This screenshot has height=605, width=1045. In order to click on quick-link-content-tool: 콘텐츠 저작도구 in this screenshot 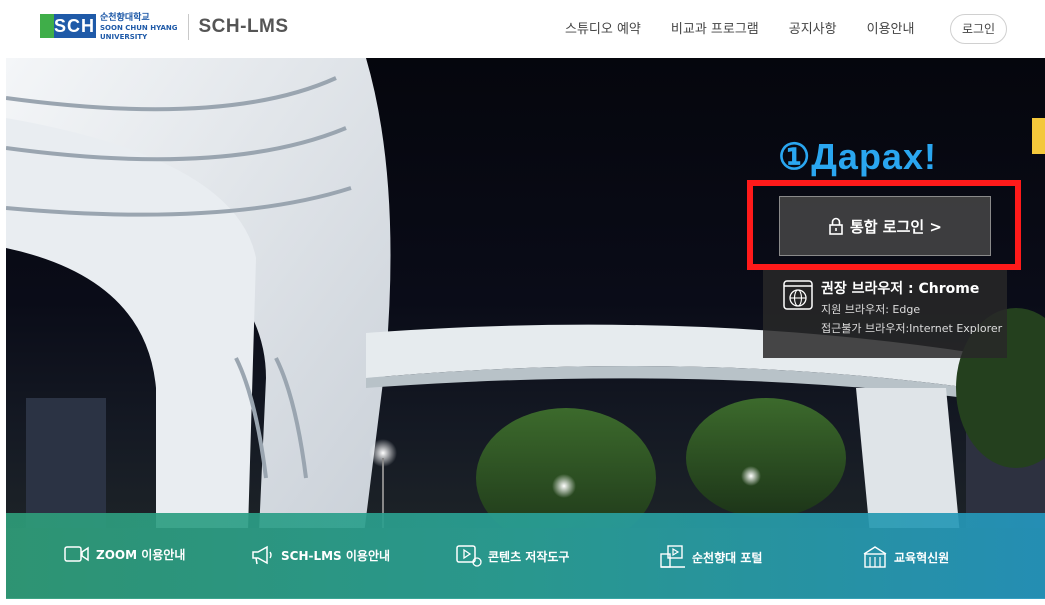, I will do `click(512, 556)`.